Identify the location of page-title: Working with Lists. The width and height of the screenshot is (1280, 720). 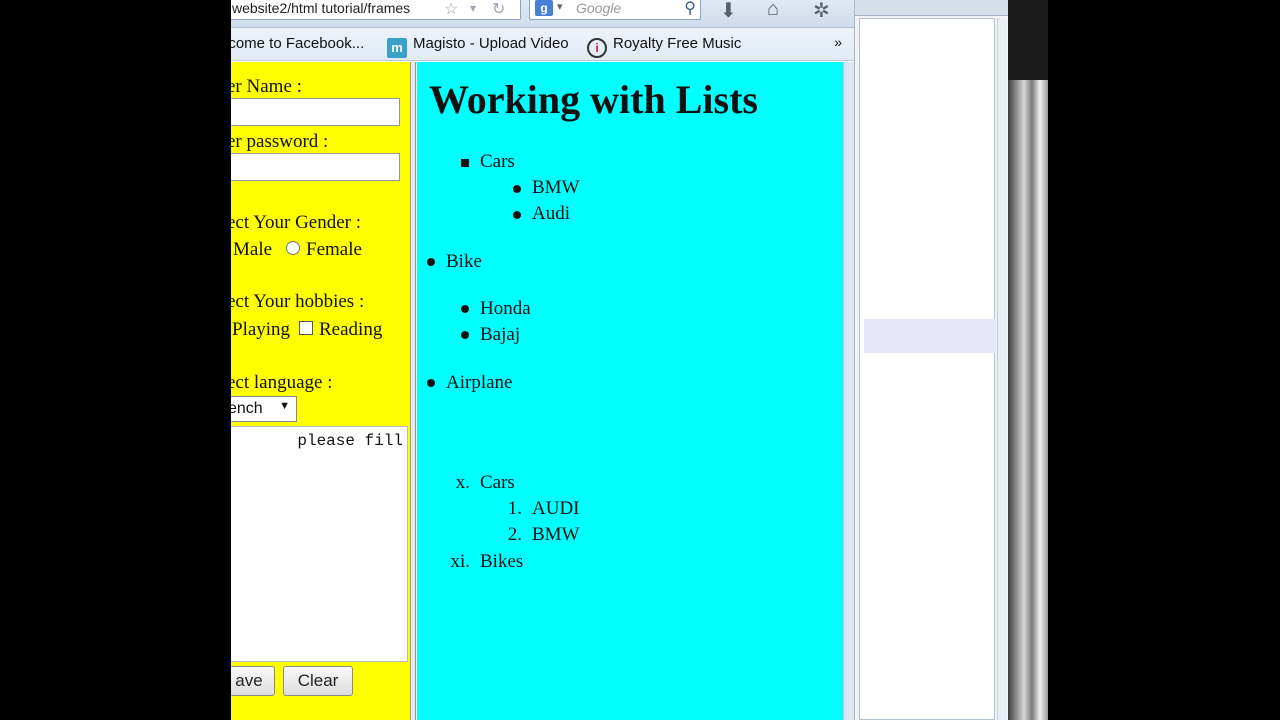
(593, 99).